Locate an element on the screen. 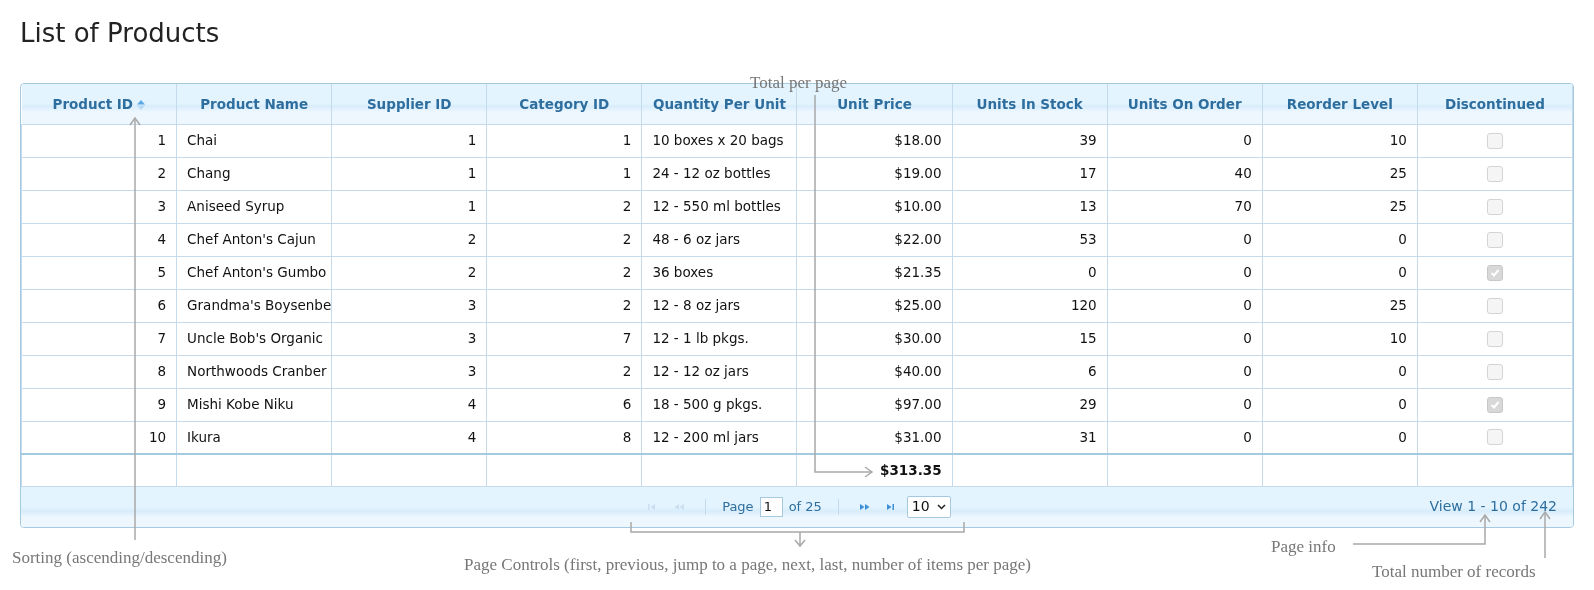 The image size is (1594, 590). table-cell: $19.00 is located at coordinates (874, 173).